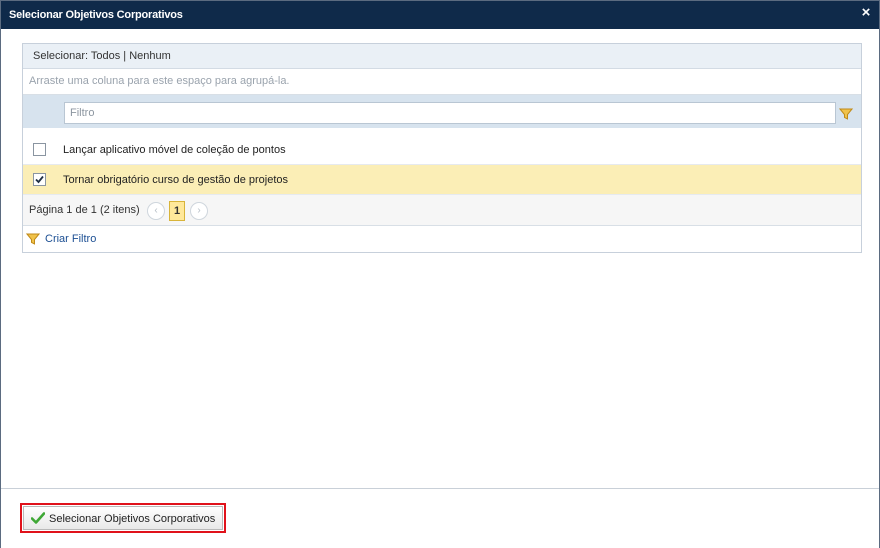  Describe the element at coordinates (39, 179) in the screenshot. I see `checkbox-checked-icon` at that location.